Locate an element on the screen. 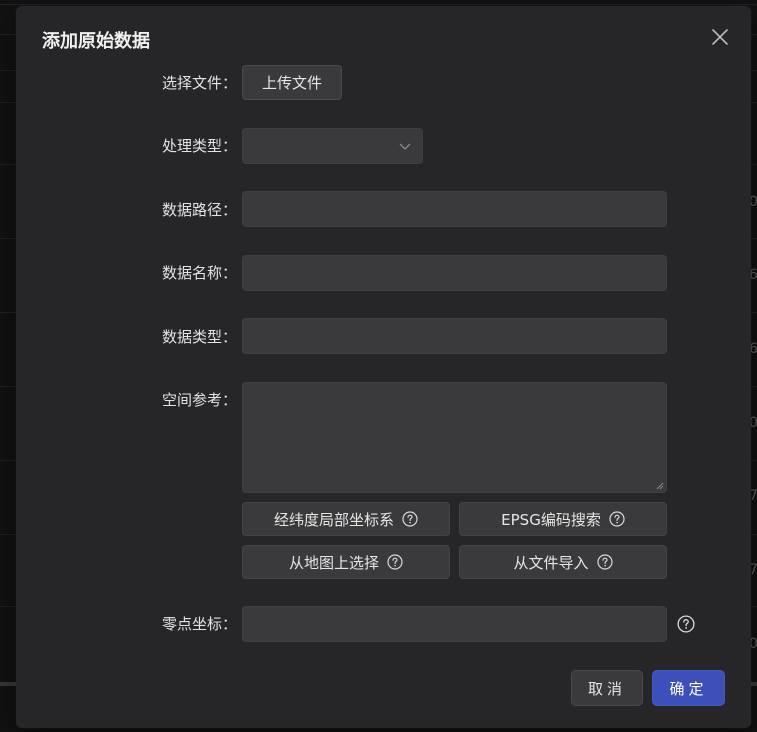  import-from-file-button: 从文件导入 is located at coordinates (563, 562).